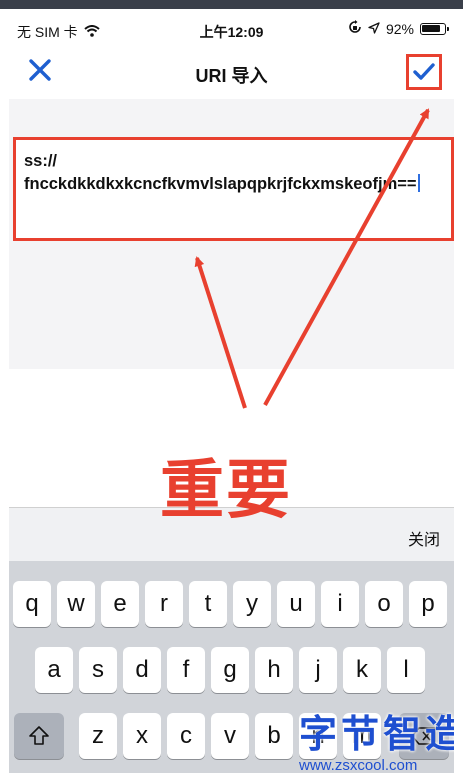 This screenshot has height=773, width=463. I want to click on key-c: c, so click(186, 736).